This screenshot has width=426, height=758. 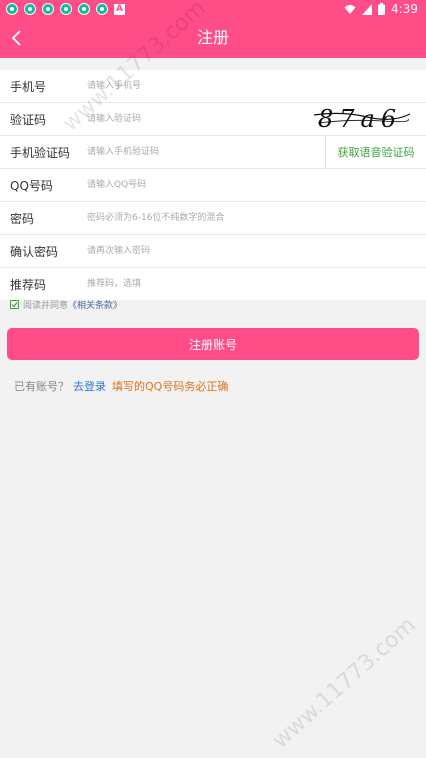 What do you see at coordinates (197, 284) in the screenshot?
I see `referrer-input` at bounding box center [197, 284].